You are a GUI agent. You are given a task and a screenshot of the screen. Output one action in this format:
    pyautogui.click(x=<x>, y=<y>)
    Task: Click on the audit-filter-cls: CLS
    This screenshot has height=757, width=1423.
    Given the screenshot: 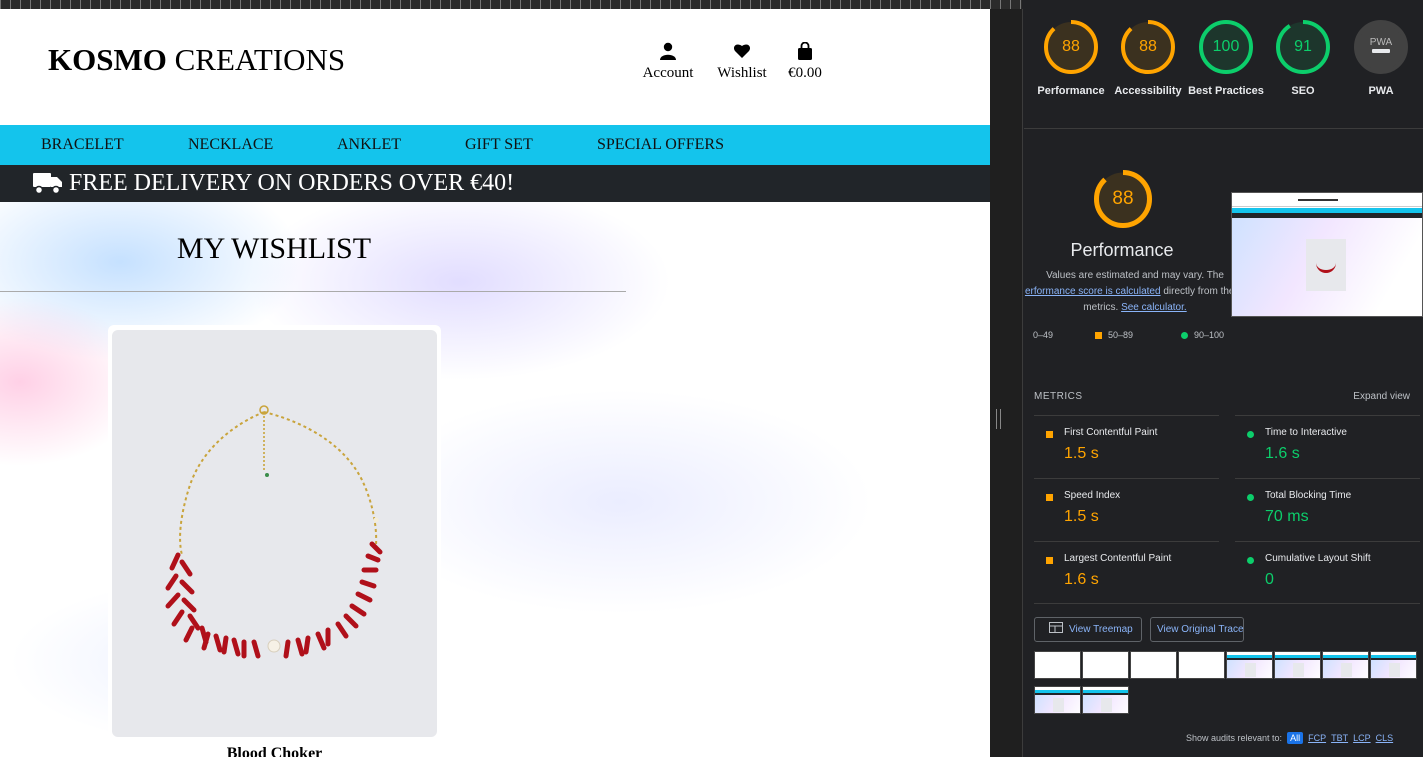 What is the action you would take?
    pyautogui.click(x=1385, y=738)
    